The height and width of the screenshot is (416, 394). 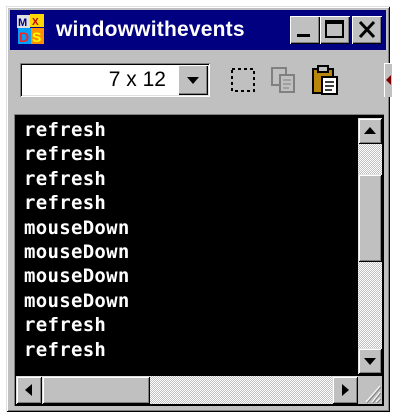 I want to click on maximize-icon, so click(x=334, y=29).